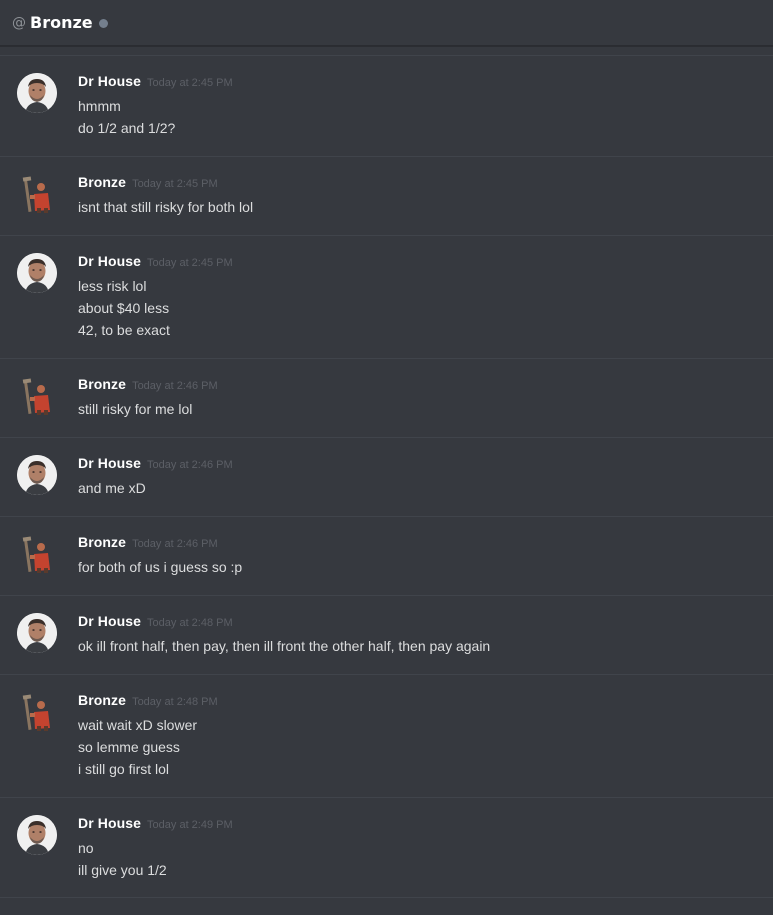  Describe the element at coordinates (124, 330) in the screenshot. I see `message-text: 42, to be exact` at that location.